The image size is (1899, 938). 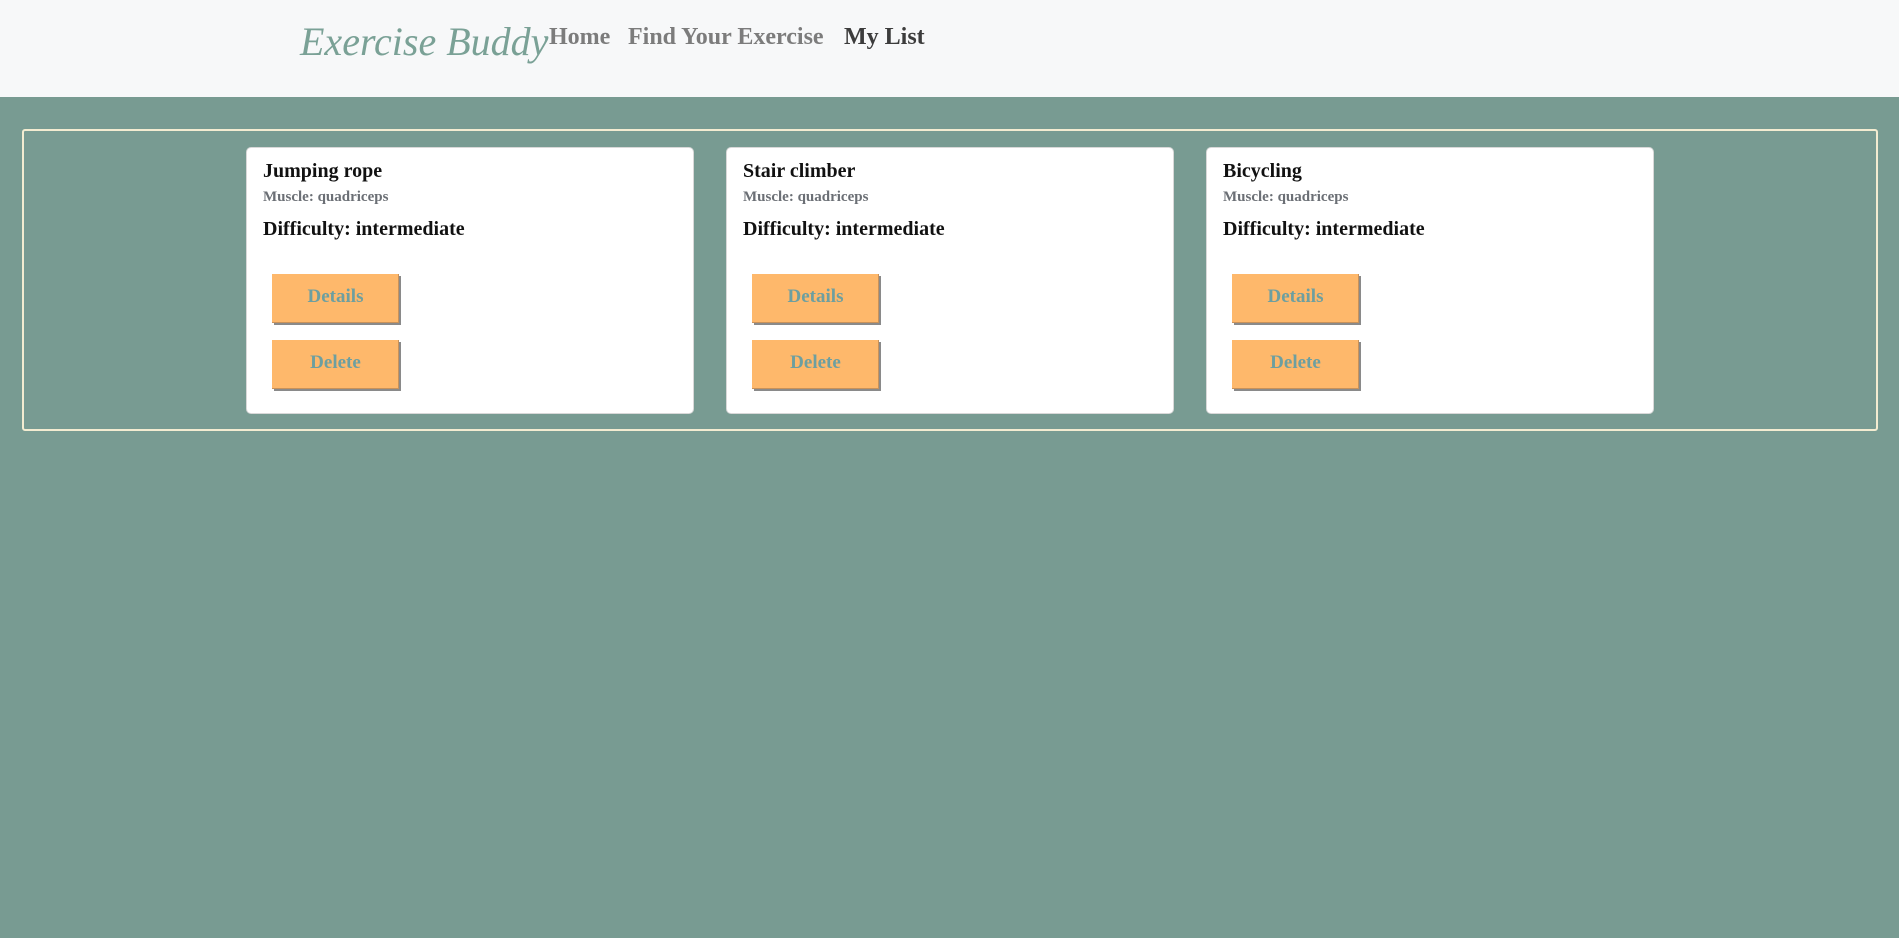 What do you see at coordinates (1262, 171) in the screenshot?
I see `exercise-name: Bicycling` at bounding box center [1262, 171].